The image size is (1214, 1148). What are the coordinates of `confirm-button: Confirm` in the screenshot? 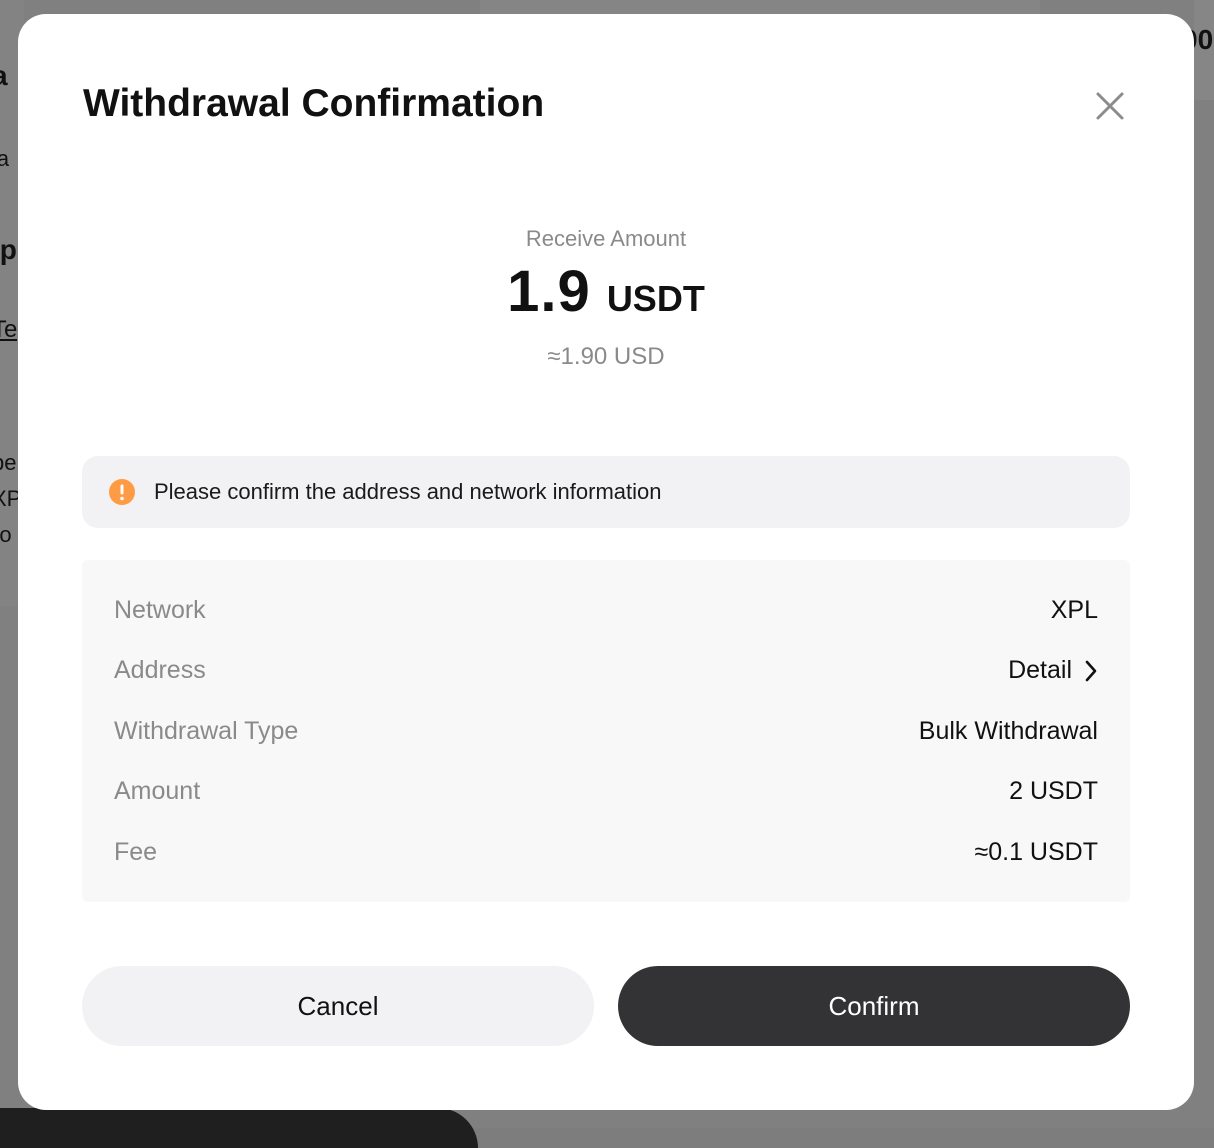 It's located at (874, 1006).